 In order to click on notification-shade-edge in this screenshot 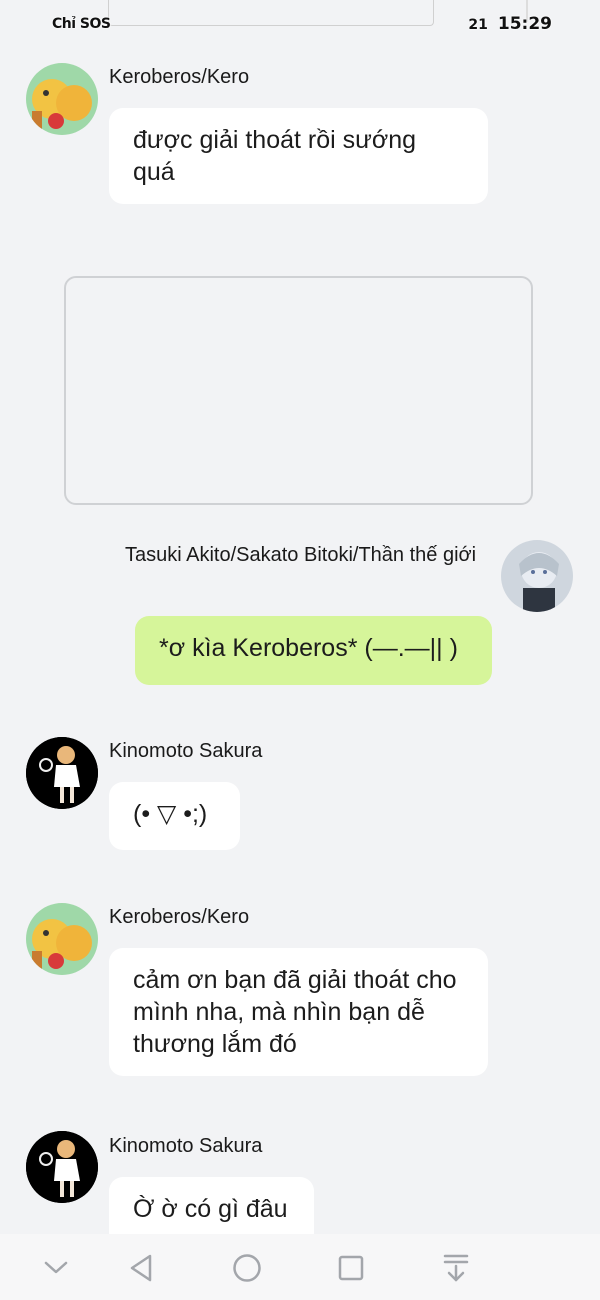, I will do `click(271, 13)`.